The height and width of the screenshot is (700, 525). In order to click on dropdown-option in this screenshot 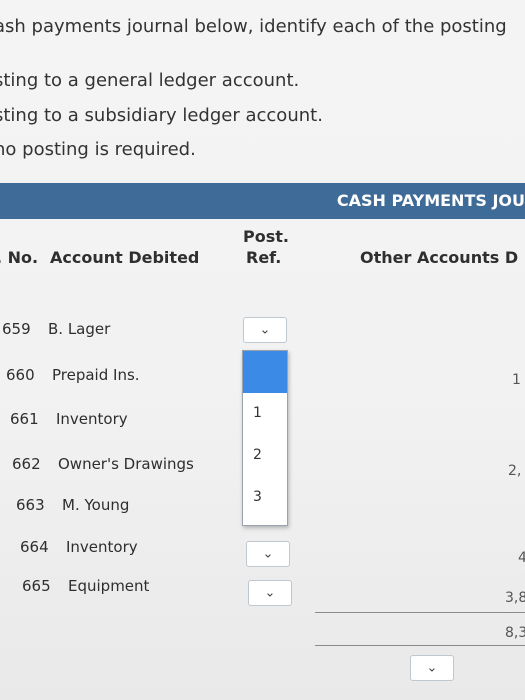, I will do `click(265, 372)`.